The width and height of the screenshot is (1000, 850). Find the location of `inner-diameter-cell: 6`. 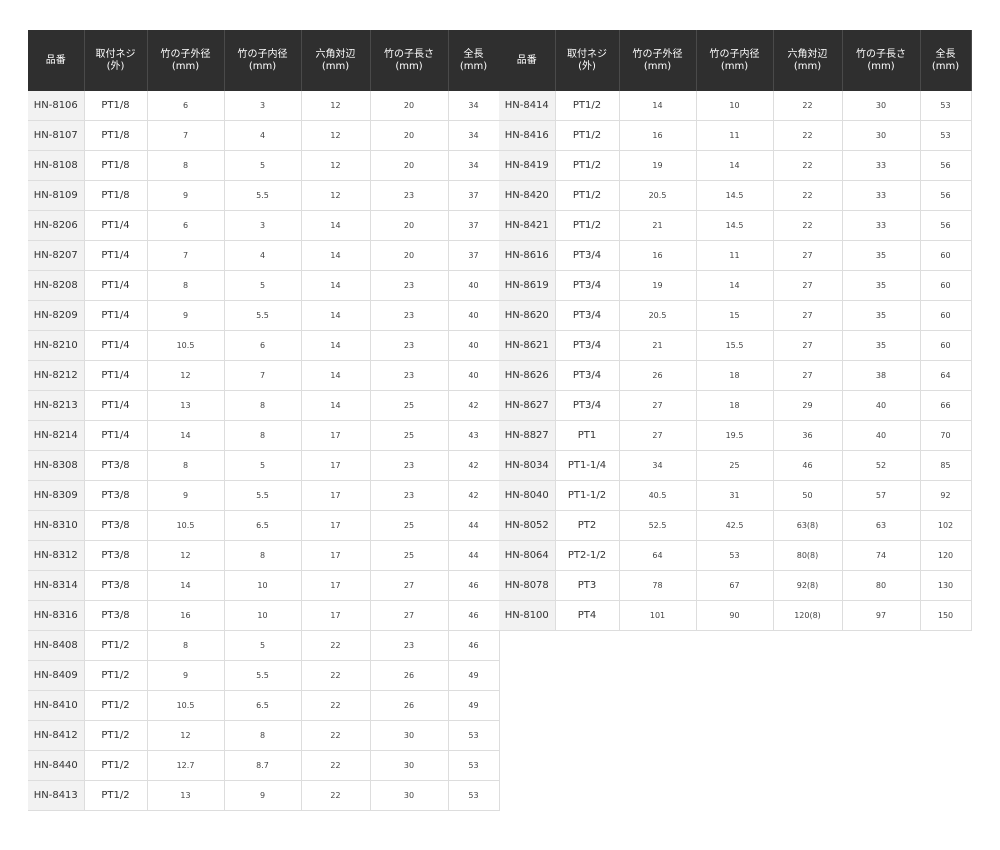

inner-diameter-cell: 6 is located at coordinates (263, 345).